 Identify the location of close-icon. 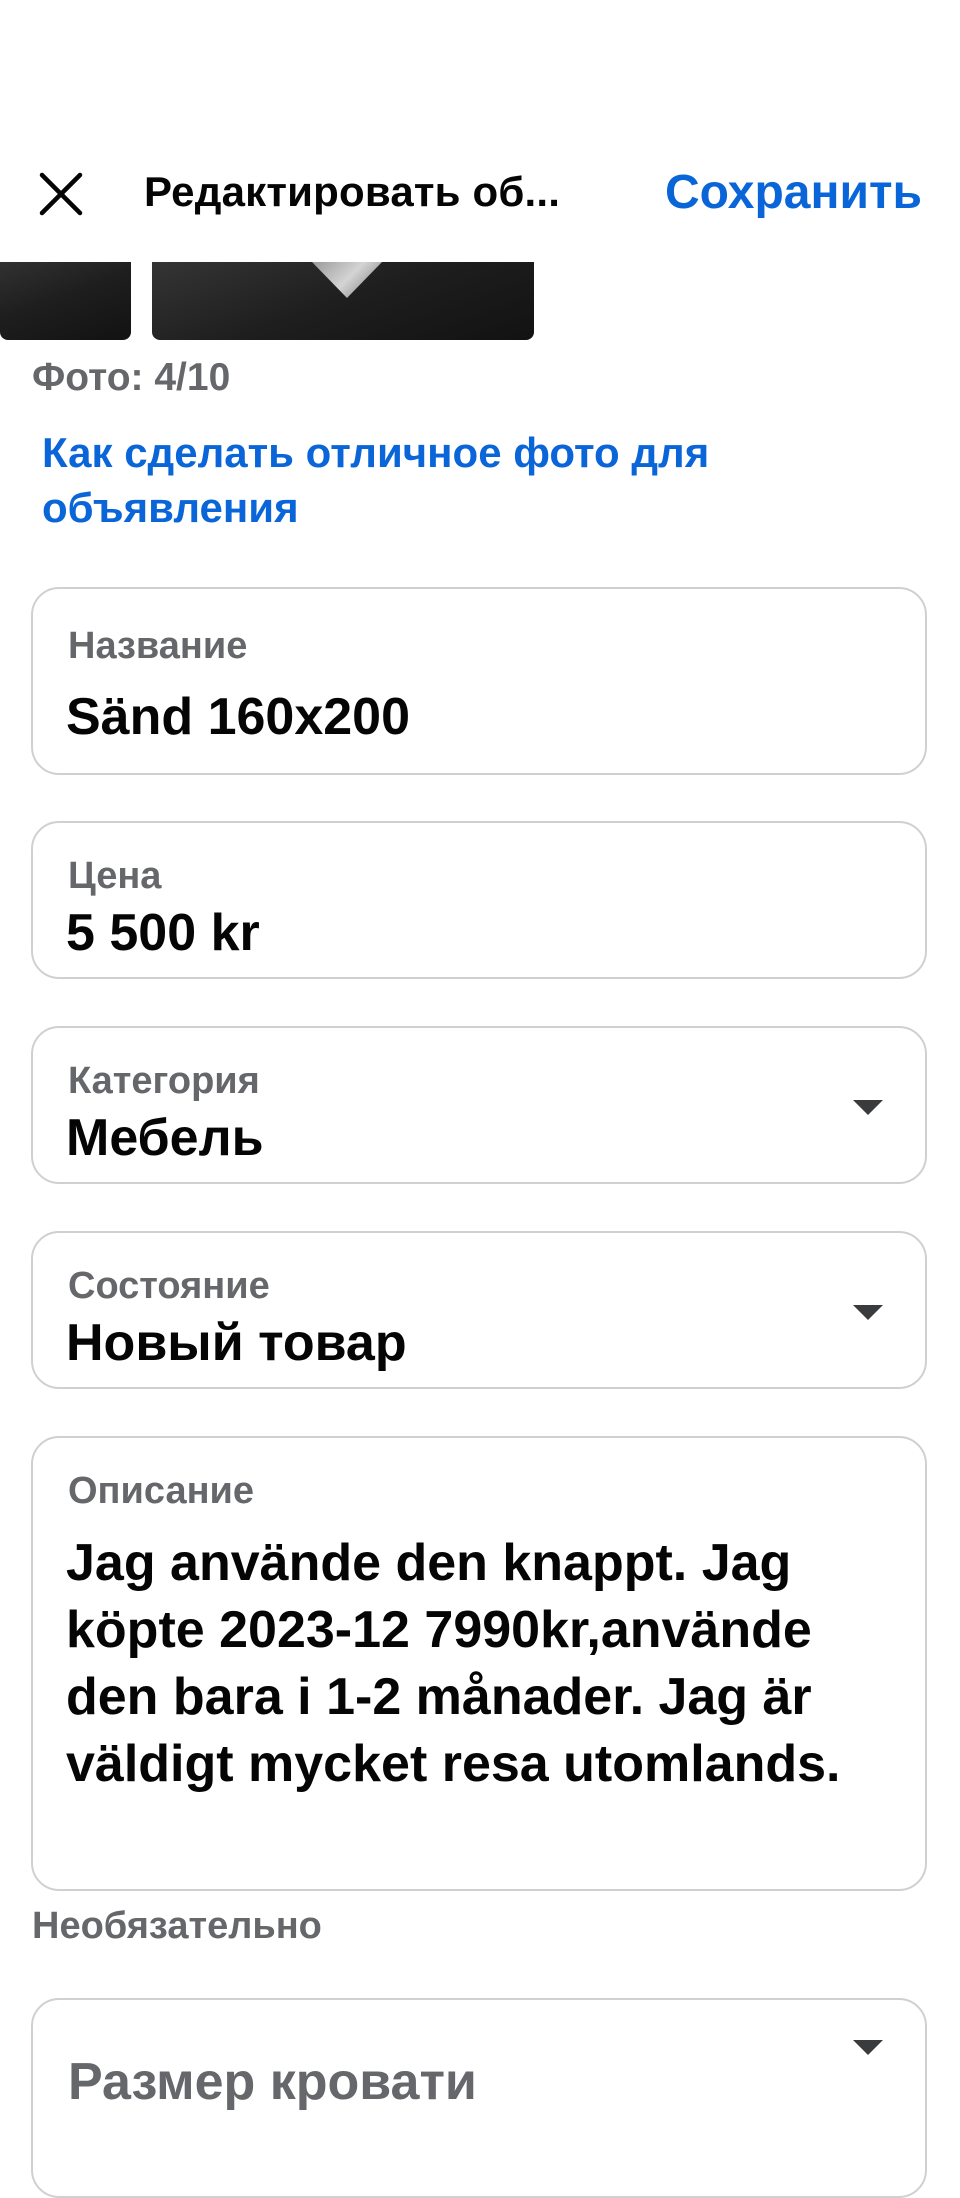
(61, 194).